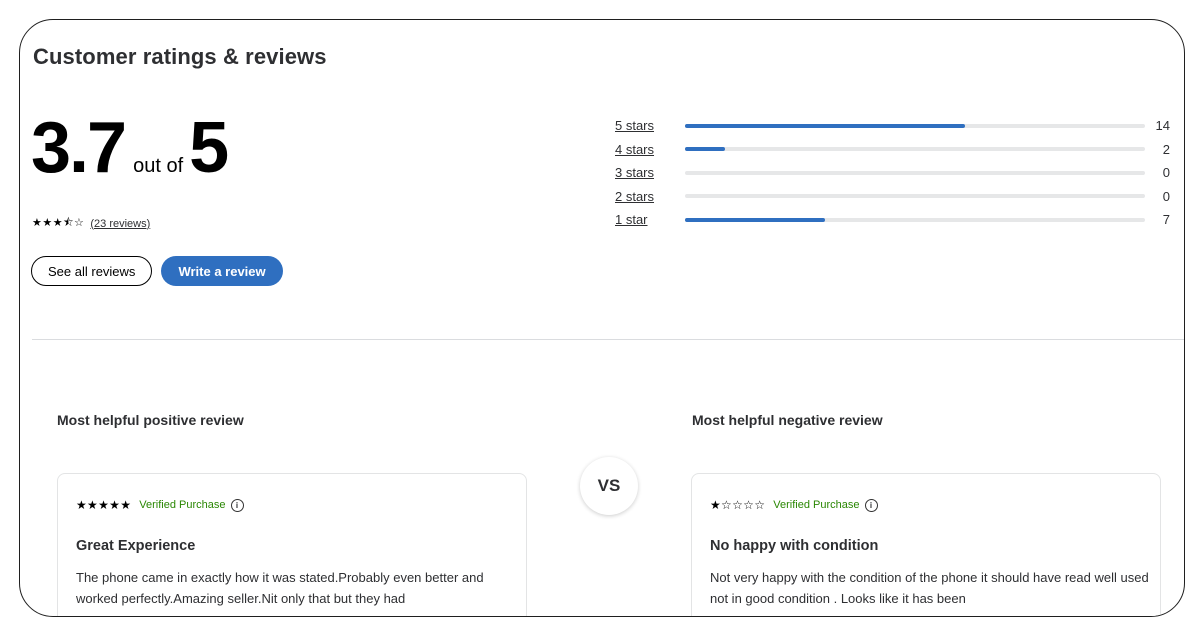 The width and height of the screenshot is (1203, 634). What do you see at coordinates (58, 223) in the screenshot?
I see `rating-stars-icon: ★★★⯪☆` at bounding box center [58, 223].